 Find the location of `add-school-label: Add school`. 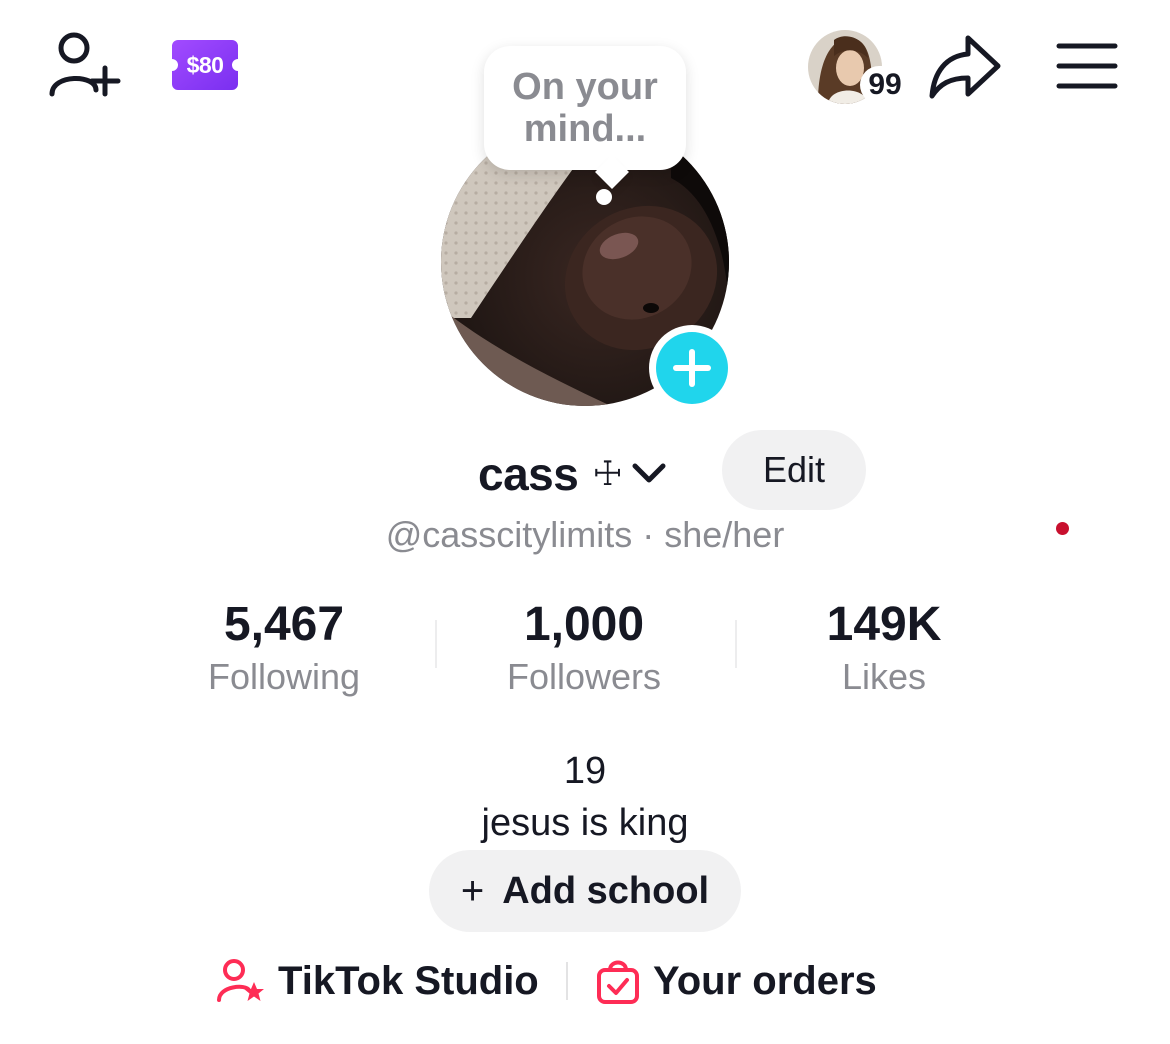

add-school-label: Add school is located at coordinates (606, 890).